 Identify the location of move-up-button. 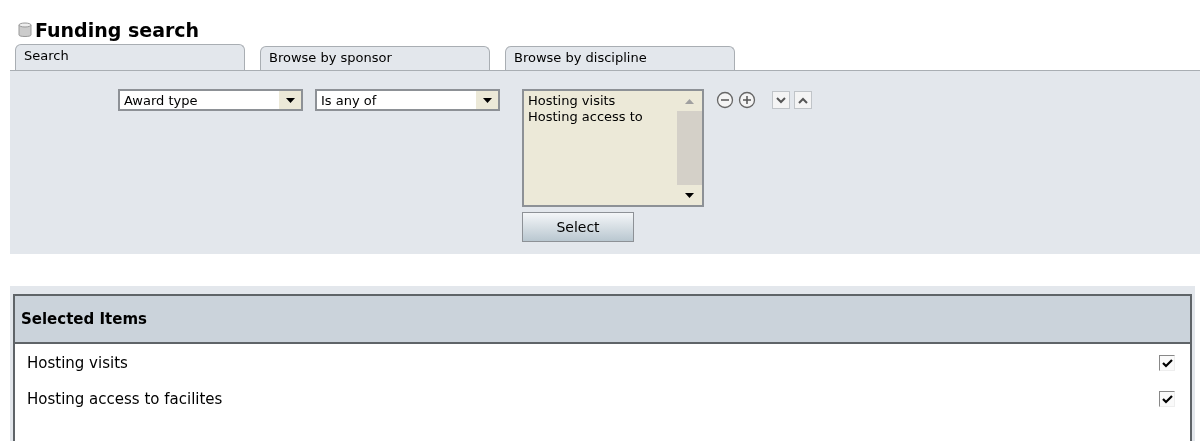
(803, 100).